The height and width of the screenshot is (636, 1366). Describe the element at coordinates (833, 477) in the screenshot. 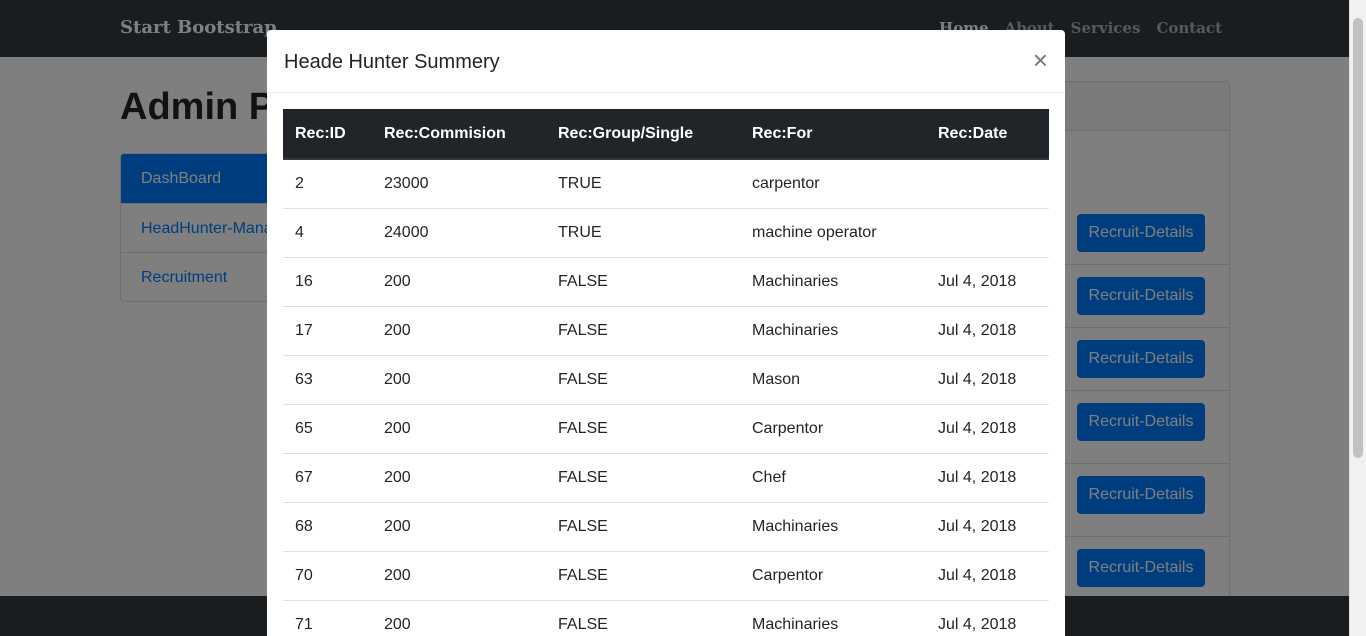

I see `cell-rec-for: Chef` at that location.